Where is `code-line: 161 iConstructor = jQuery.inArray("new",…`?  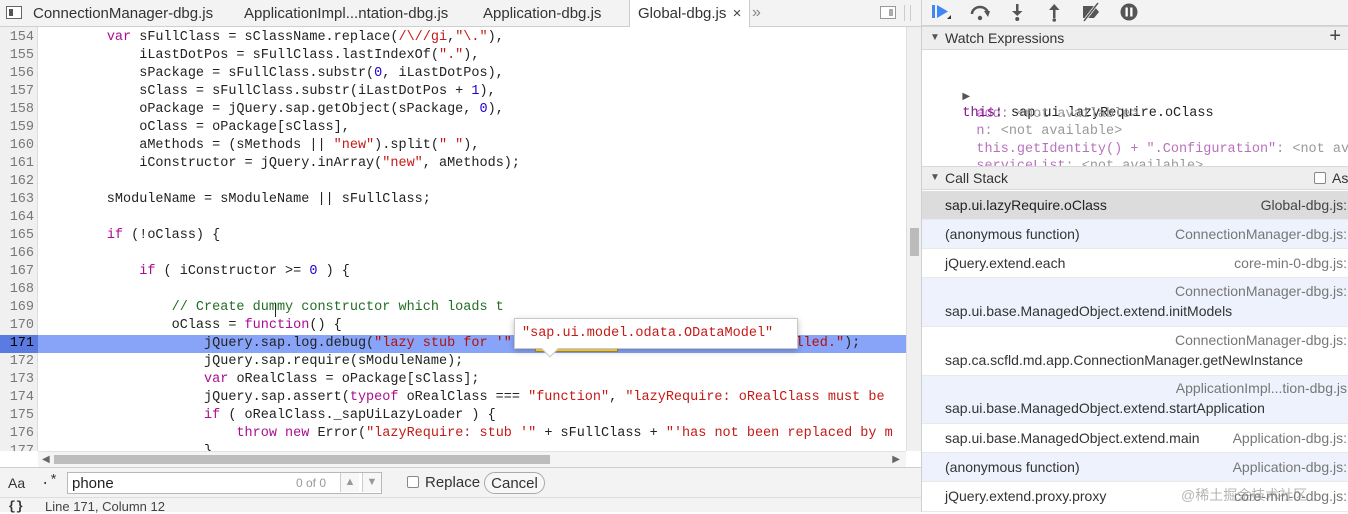
code-line: 161 iConstructor = jQuery.inArray("new",… is located at coordinates (453, 164).